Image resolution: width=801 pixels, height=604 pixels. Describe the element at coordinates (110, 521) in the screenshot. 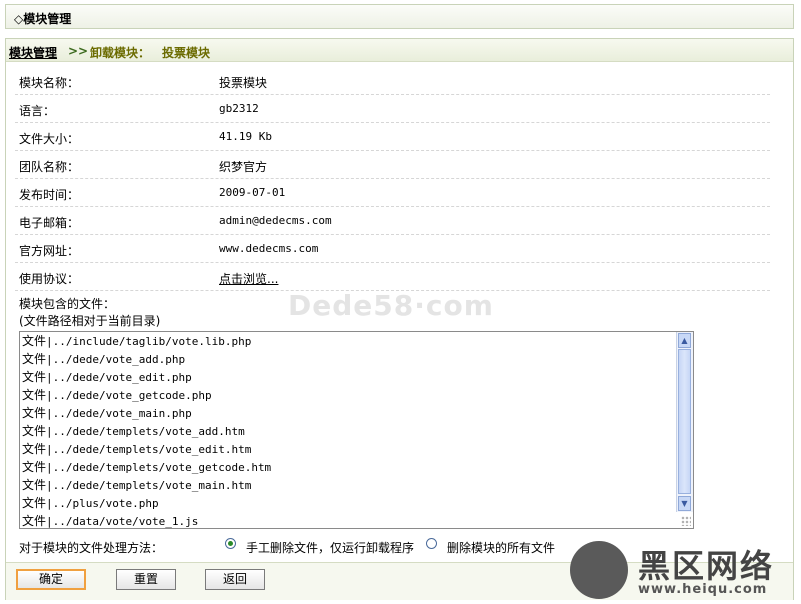

I see `file-line: 文件|../data/vote/vote_1.js` at that location.